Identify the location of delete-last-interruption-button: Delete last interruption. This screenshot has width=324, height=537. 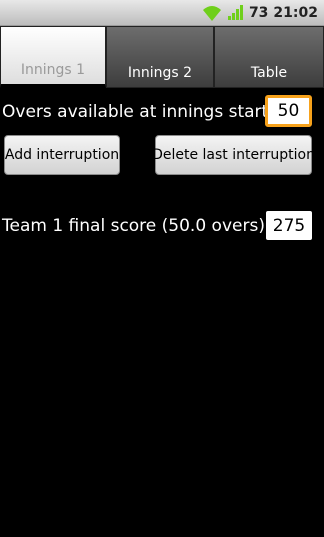
(233, 155).